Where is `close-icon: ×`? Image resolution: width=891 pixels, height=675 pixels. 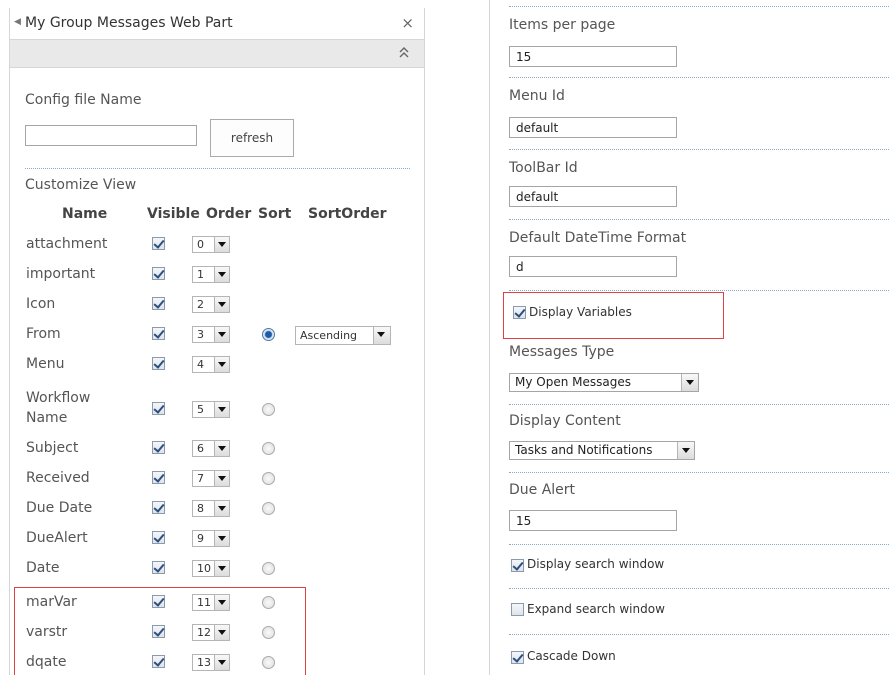
close-icon: × is located at coordinates (407, 23).